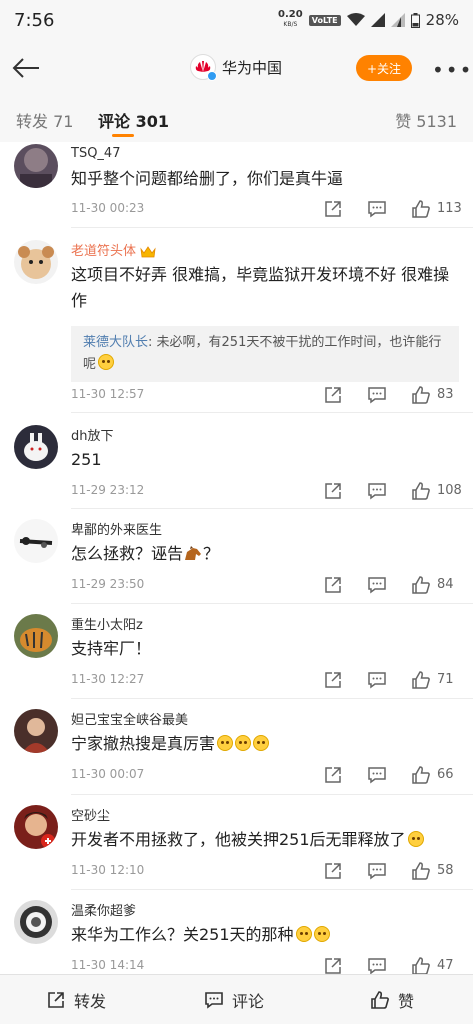 This screenshot has height=1024, width=473. Describe the element at coordinates (133, 120) in the screenshot. I see `tab-comment: 评论 301` at that location.